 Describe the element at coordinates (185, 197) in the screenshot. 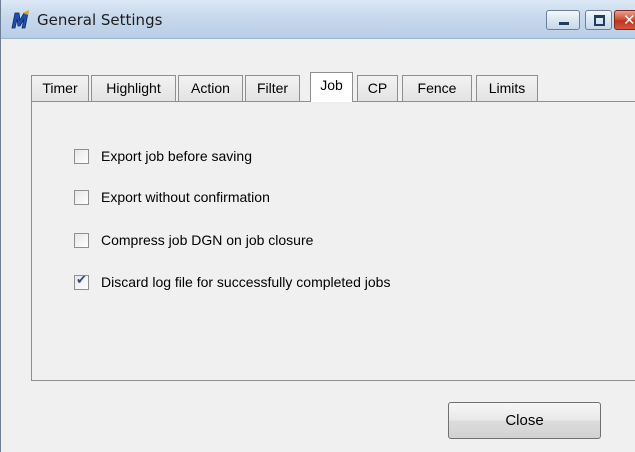

I see `option-label: Export without confirmation` at that location.